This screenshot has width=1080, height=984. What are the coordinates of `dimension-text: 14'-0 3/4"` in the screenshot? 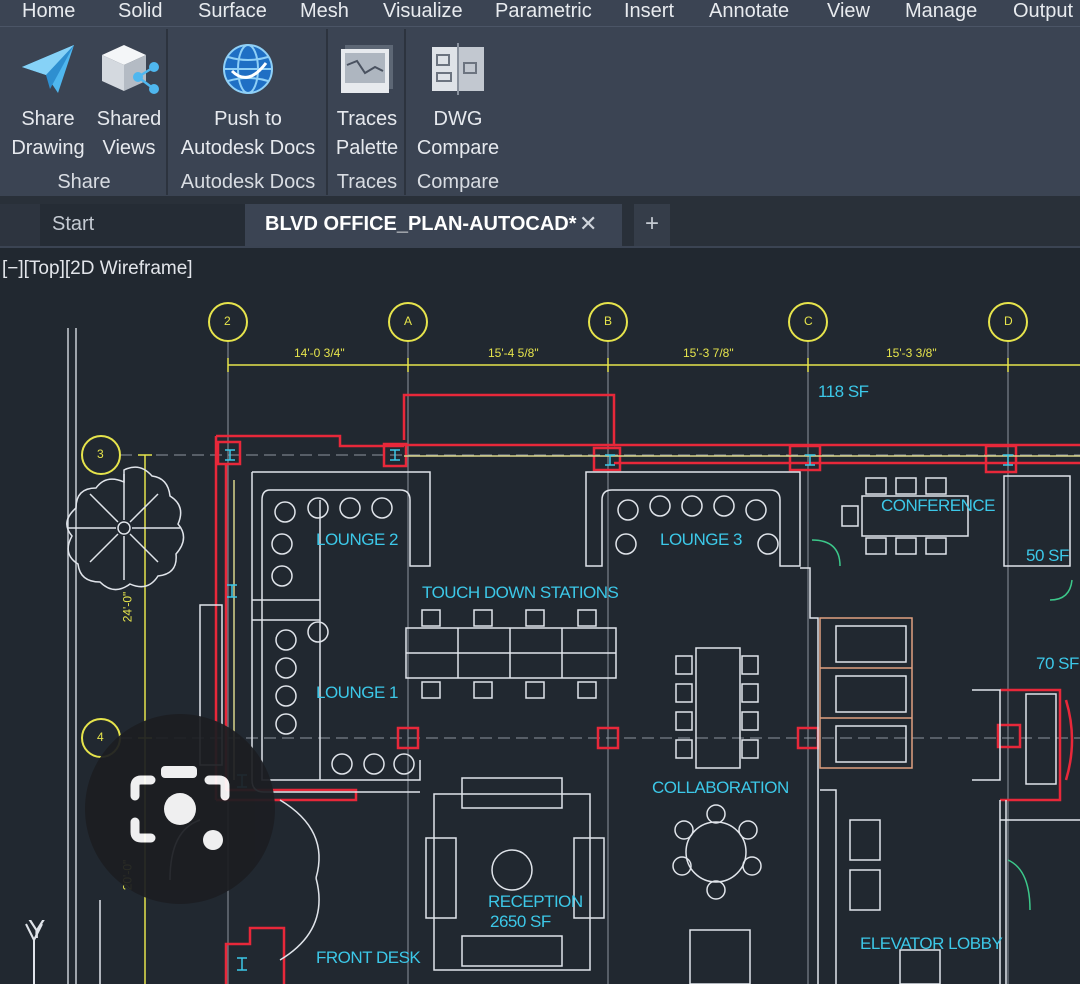 It's located at (319, 353).